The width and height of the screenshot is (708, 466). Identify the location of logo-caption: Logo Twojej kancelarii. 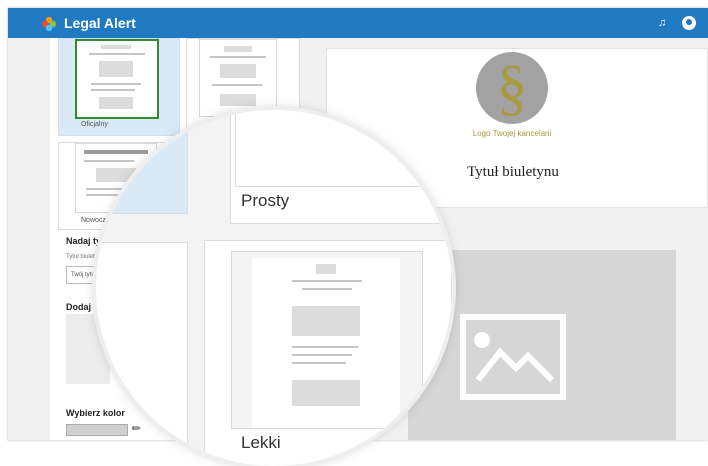
(512, 133).